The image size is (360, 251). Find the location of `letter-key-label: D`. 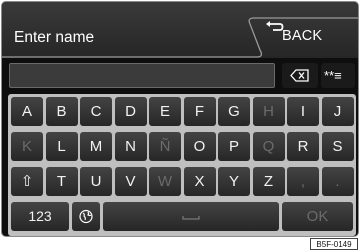

letter-key-label: D is located at coordinates (130, 111).